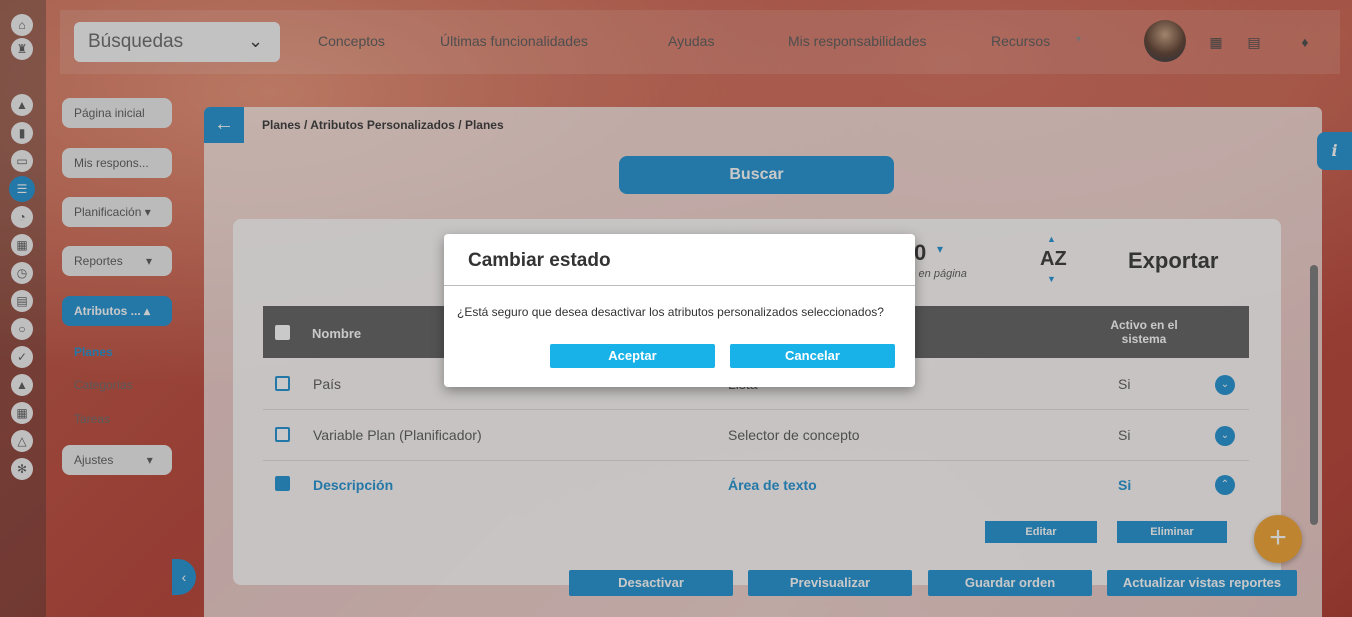 This screenshot has height=617, width=1352. I want to click on accept-button: Aceptar, so click(632, 356).